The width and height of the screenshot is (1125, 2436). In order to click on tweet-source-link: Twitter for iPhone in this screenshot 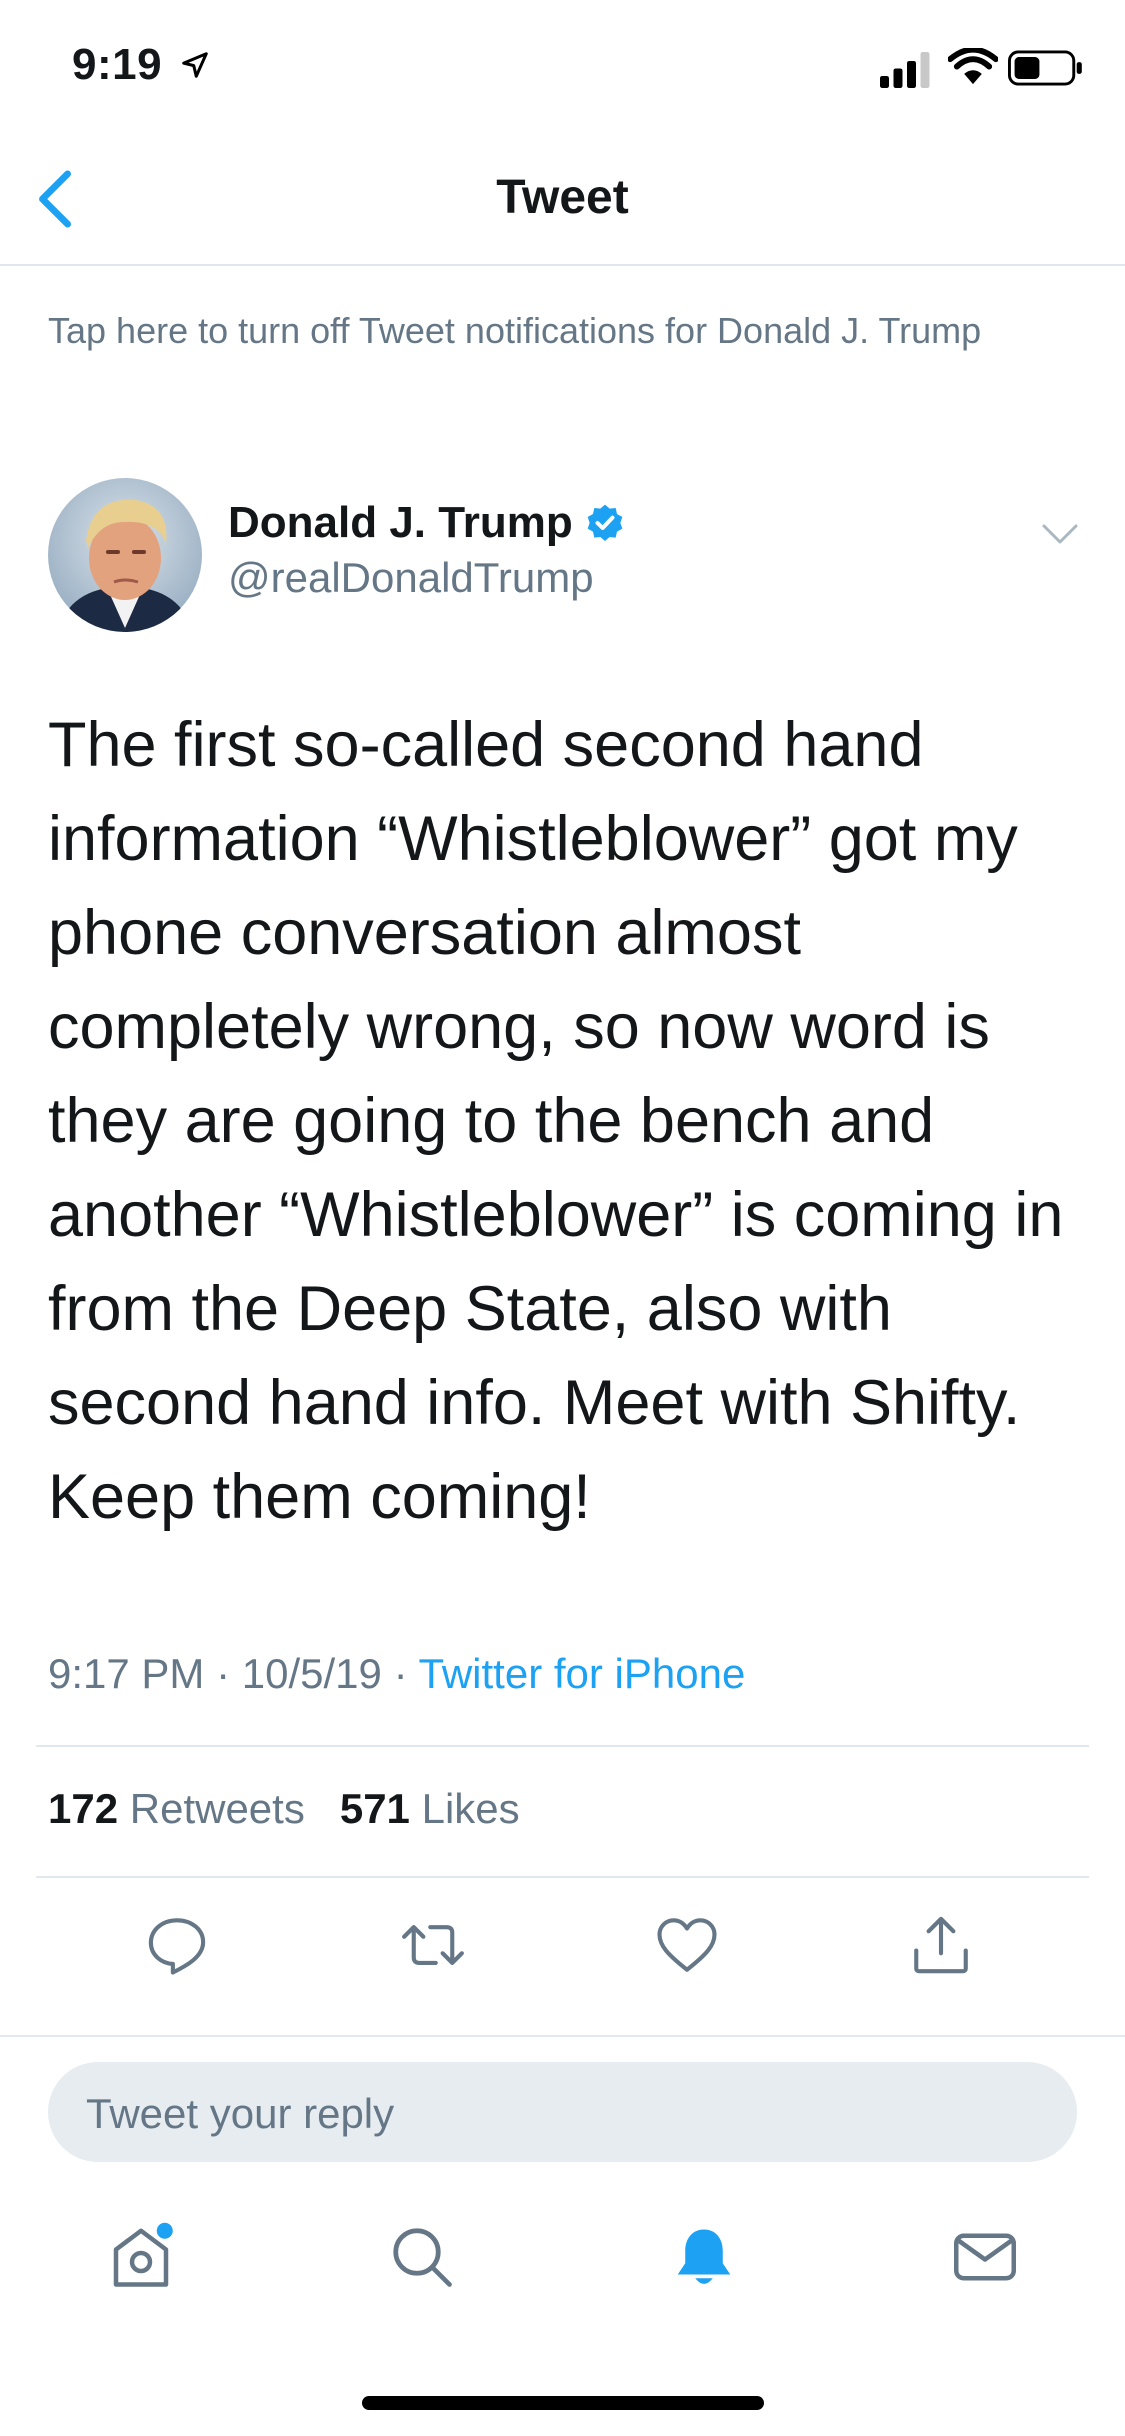, I will do `click(582, 1673)`.